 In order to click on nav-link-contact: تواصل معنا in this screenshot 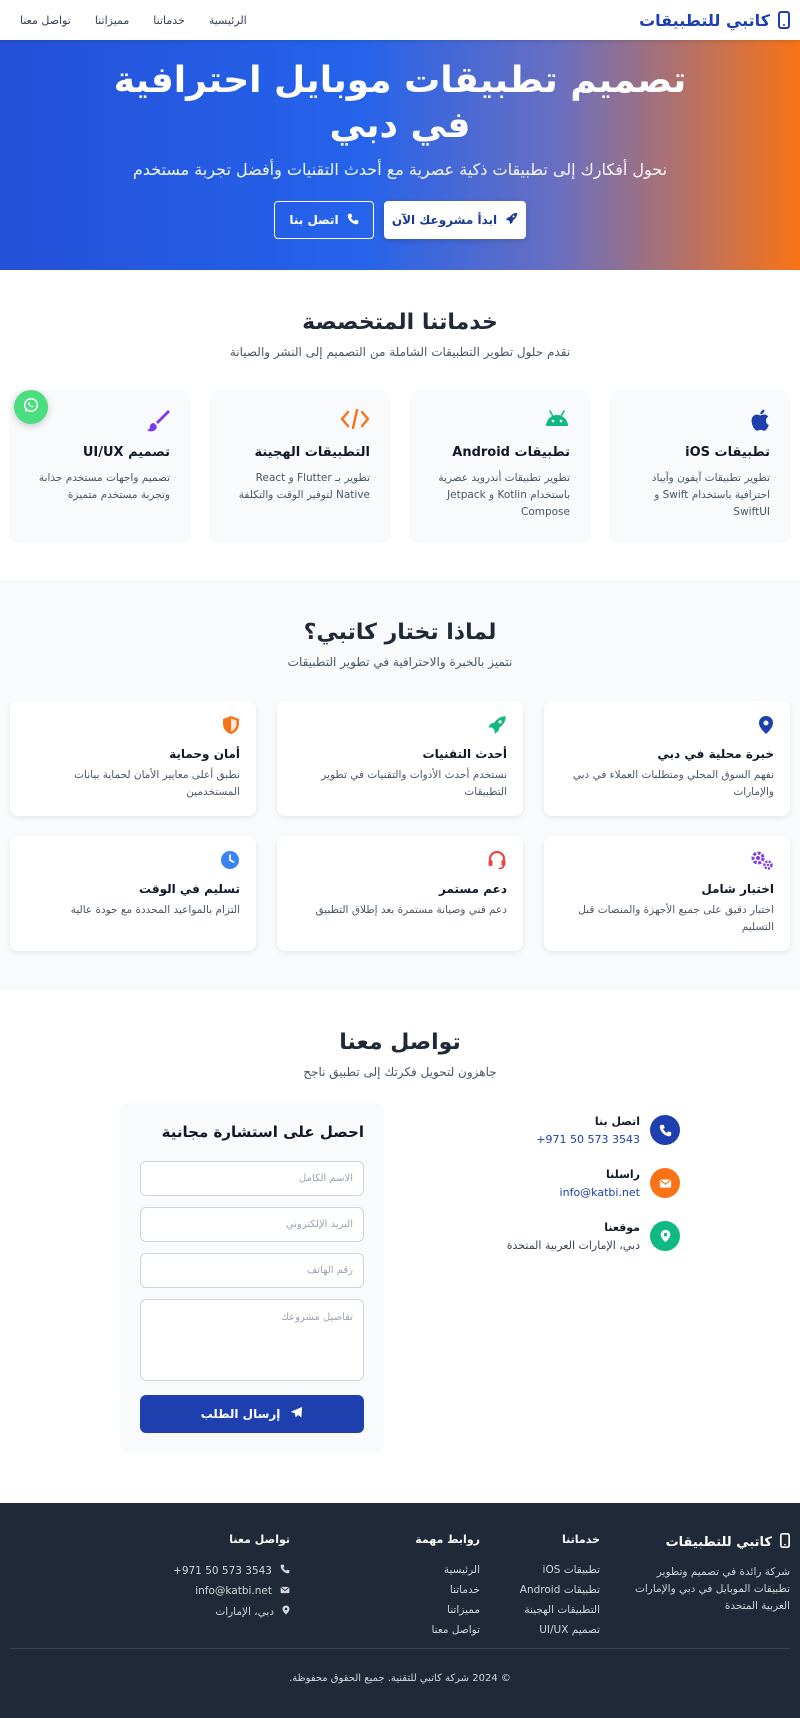, I will do `click(45, 20)`.